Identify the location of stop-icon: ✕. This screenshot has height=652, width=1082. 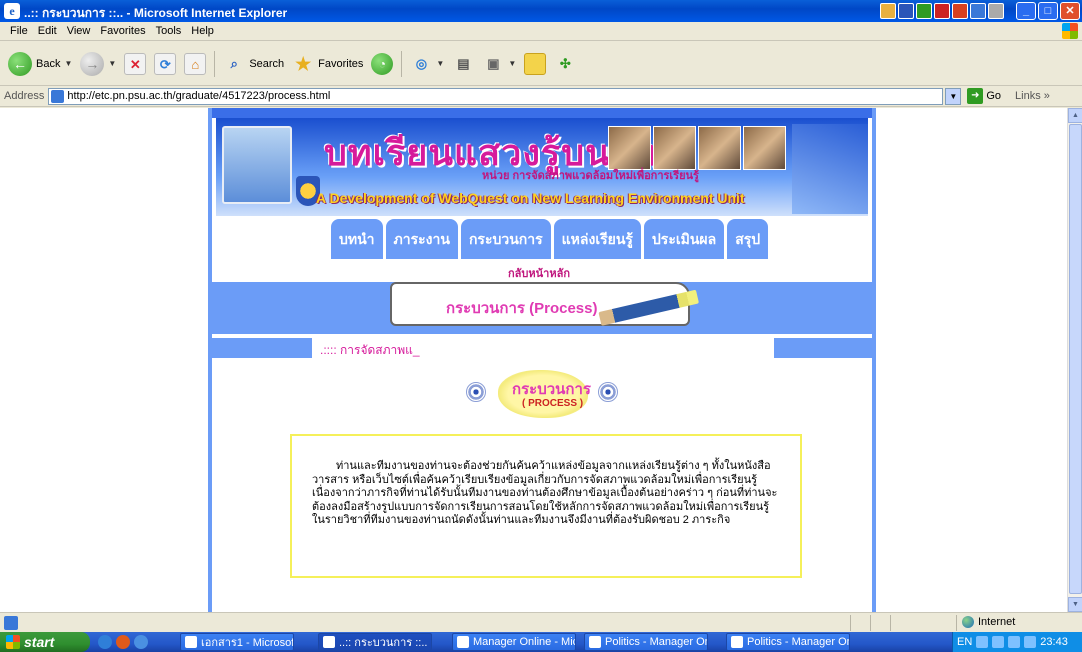
(135, 63).